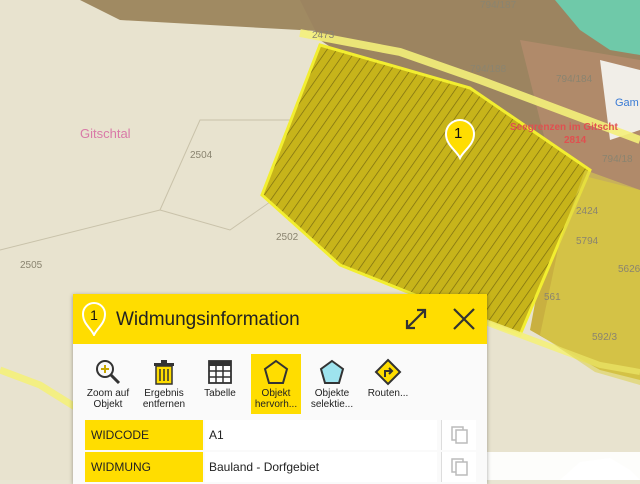  Describe the element at coordinates (388, 372) in the screenshot. I see `route-icon` at that location.